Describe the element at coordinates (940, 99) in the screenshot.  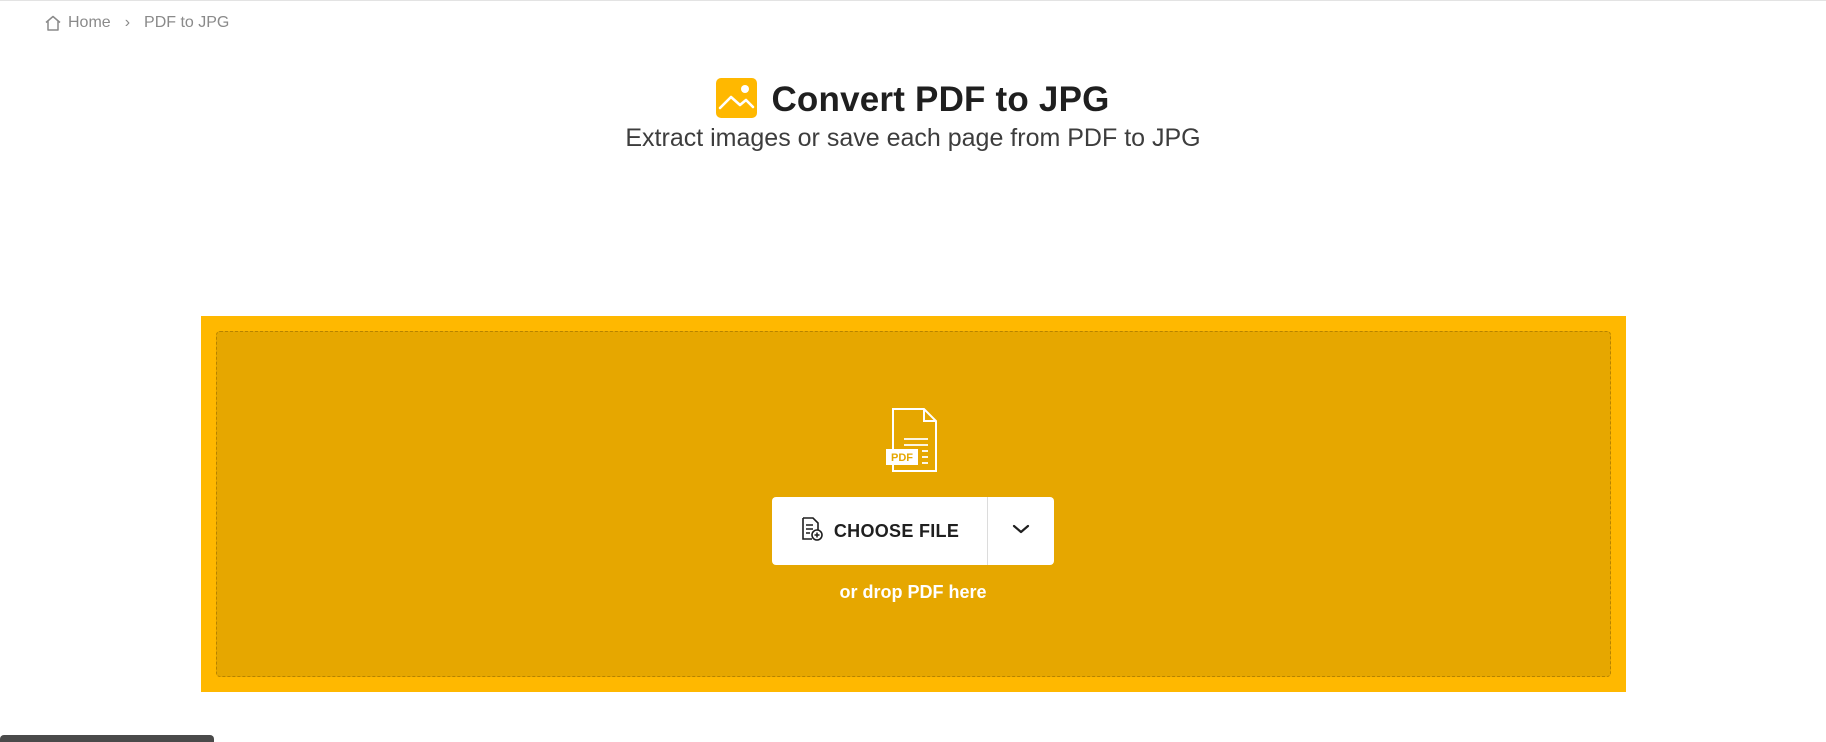
I see `page-title: Convert PDF to JPG` at that location.